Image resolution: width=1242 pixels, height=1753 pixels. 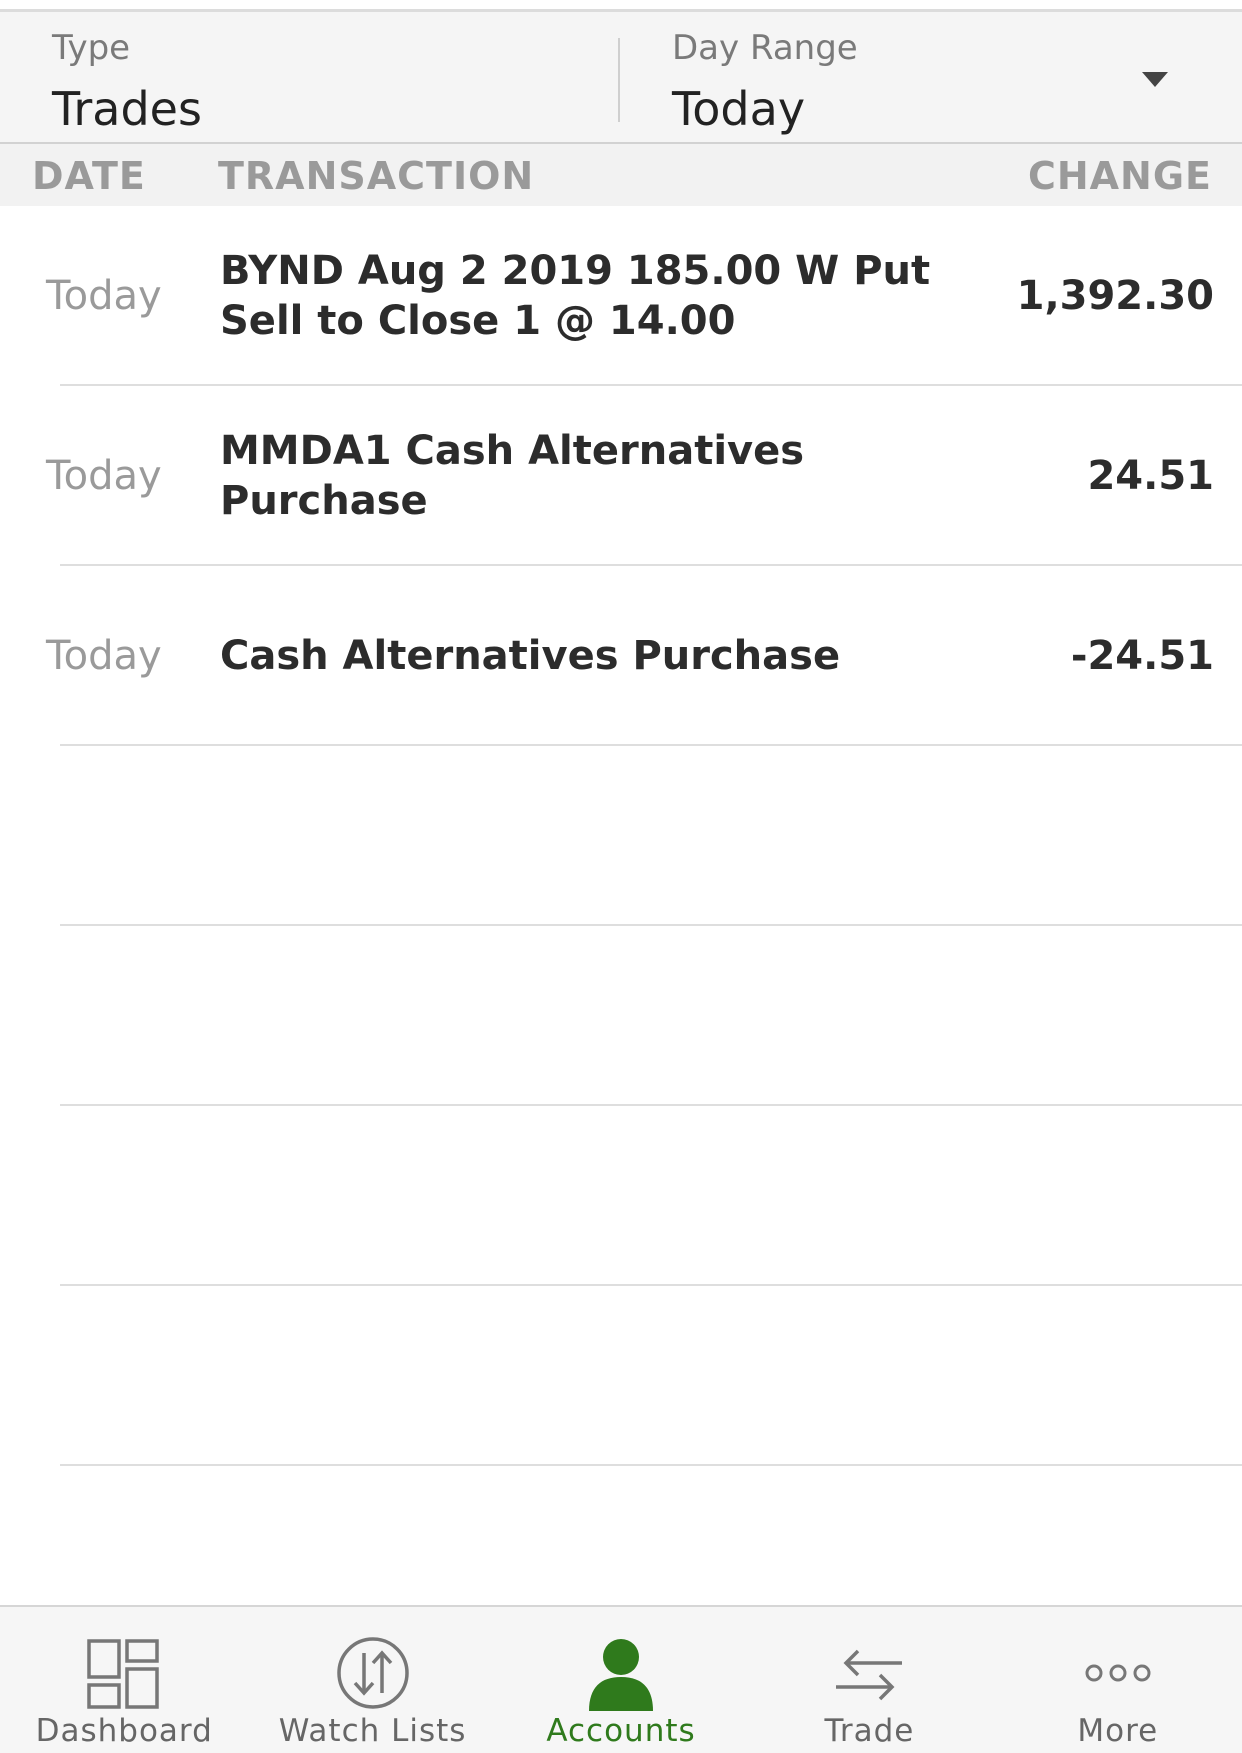 I want to click on transaction-description: Cash Alternatives Purchase, so click(x=530, y=656).